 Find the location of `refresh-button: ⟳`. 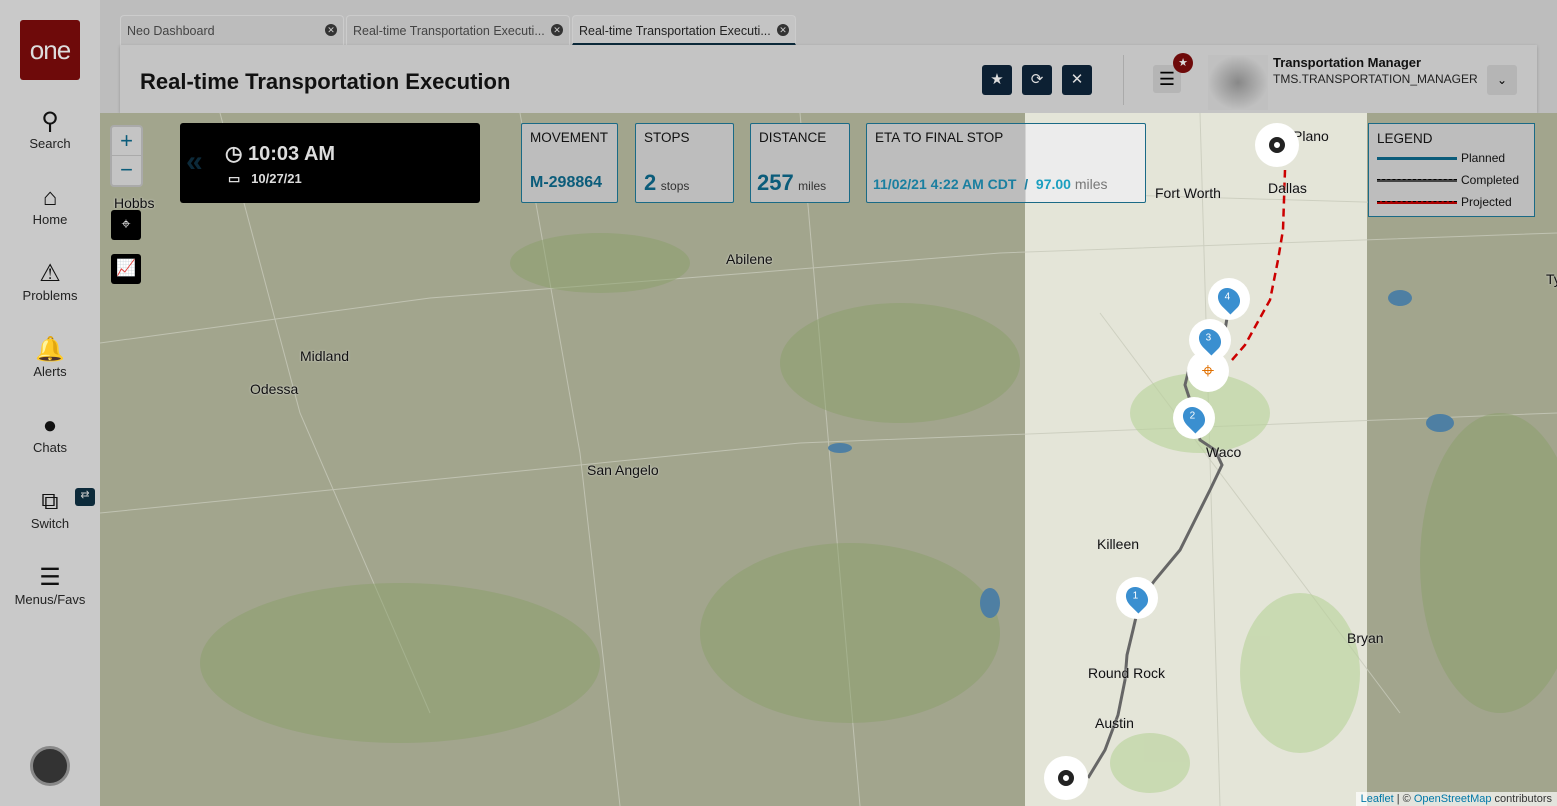

refresh-button: ⟳ is located at coordinates (1037, 80).